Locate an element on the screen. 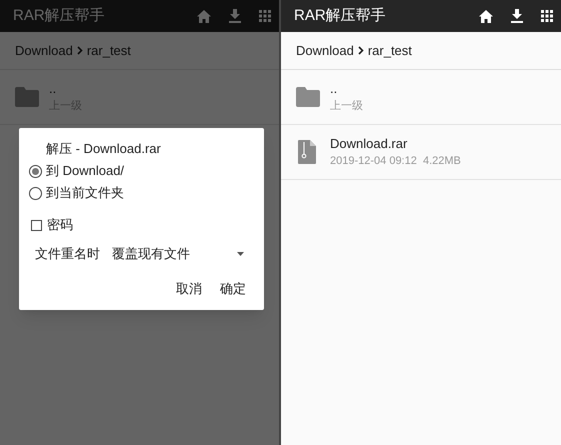  file-detail: 2019-12-04 09:12 4.22MB is located at coordinates (395, 161).